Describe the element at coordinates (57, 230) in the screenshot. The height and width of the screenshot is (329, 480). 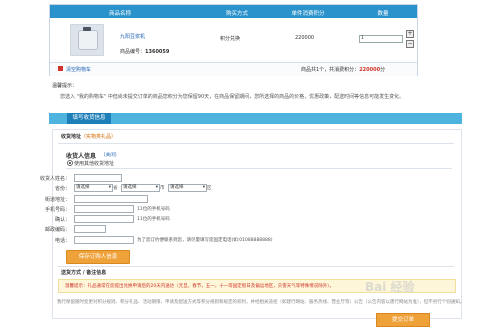
I see `zip-label: 邮政编码：` at that location.